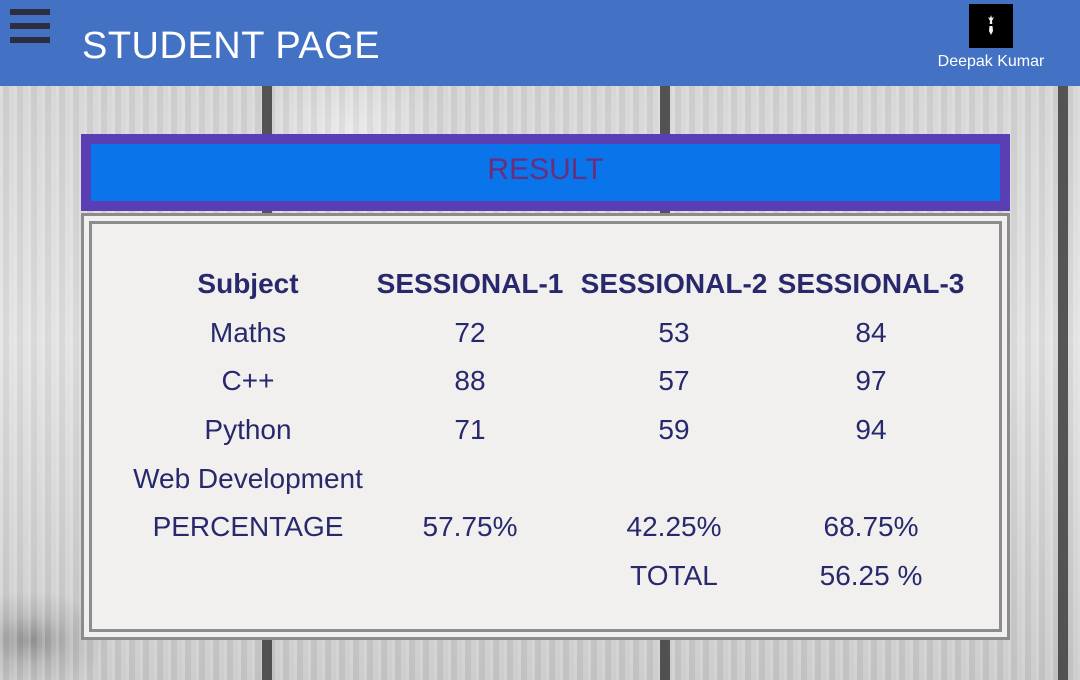 Image resolution: width=1080 pixels, height=680 pixels. I want to click on sessional-2-score: 57, so click(674, 381).